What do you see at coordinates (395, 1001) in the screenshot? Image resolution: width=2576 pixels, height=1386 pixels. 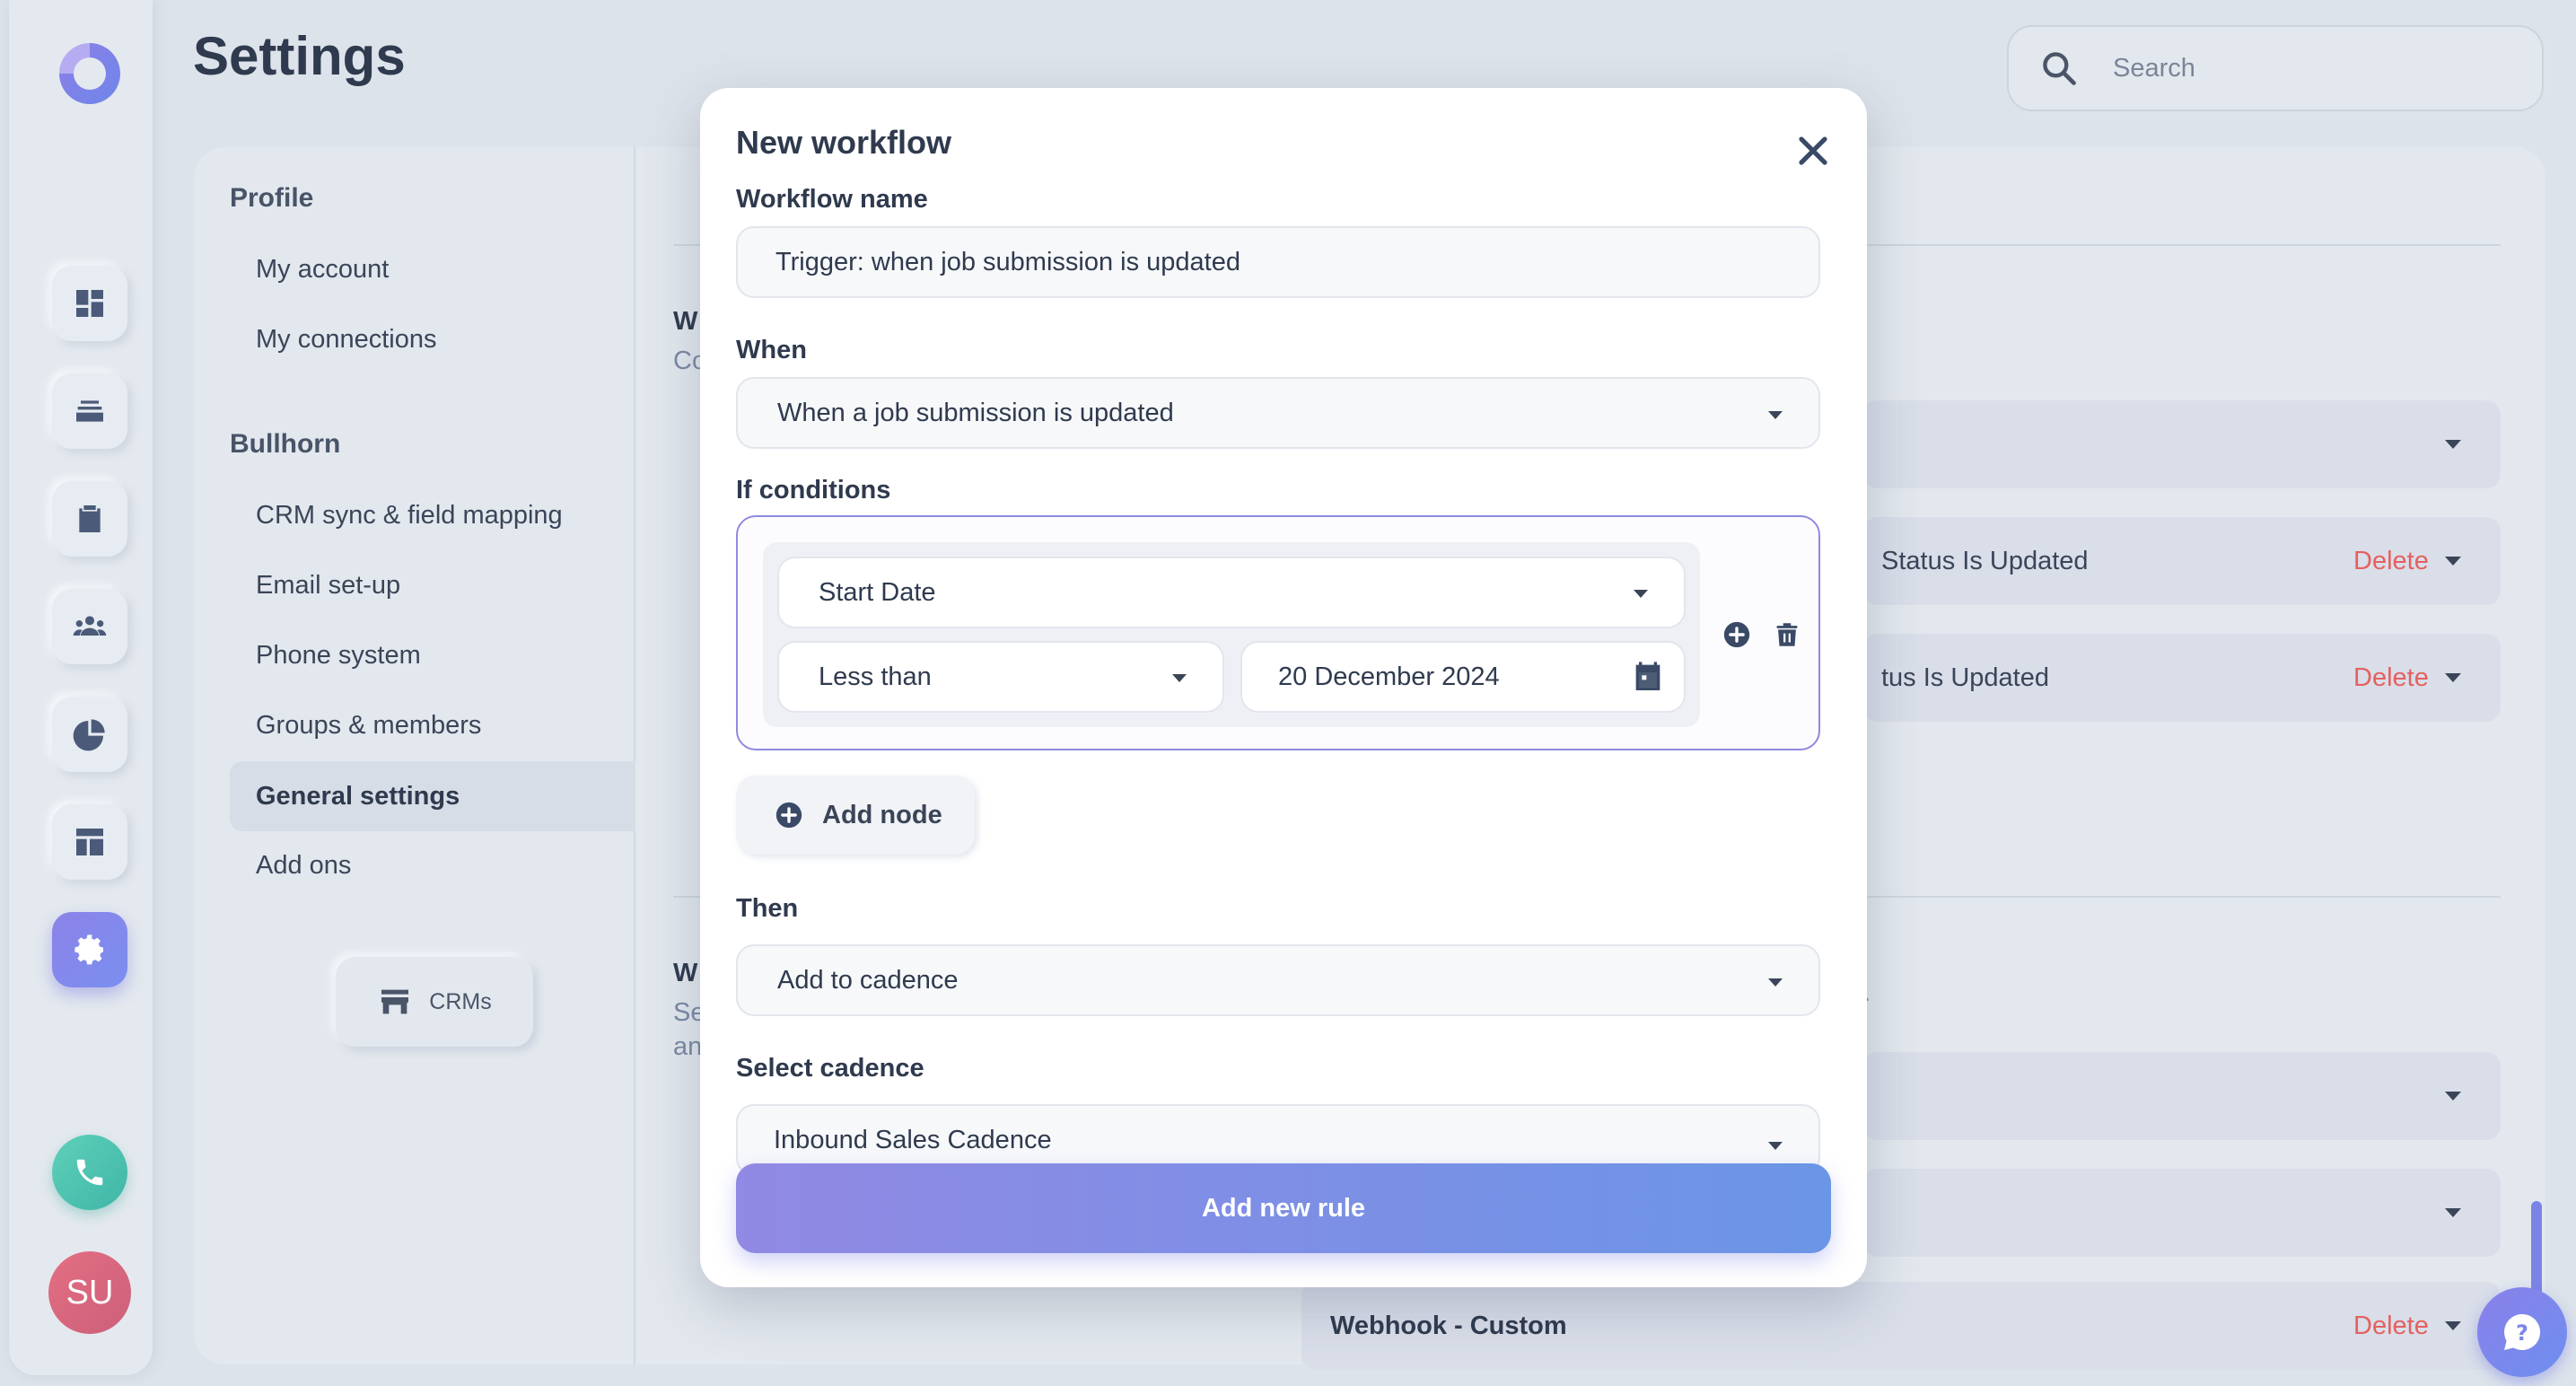 I see `store-icon` at bounding box center [395, 1001].